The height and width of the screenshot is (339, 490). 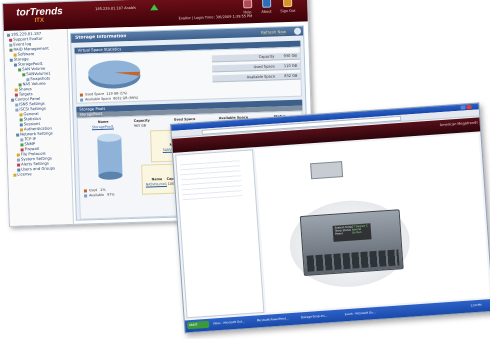 What do you see at coordinates (359, 229) in the screenshot?
I see `status-values: 27 Degree C Normal On Run` at bounding box center [359, 229].